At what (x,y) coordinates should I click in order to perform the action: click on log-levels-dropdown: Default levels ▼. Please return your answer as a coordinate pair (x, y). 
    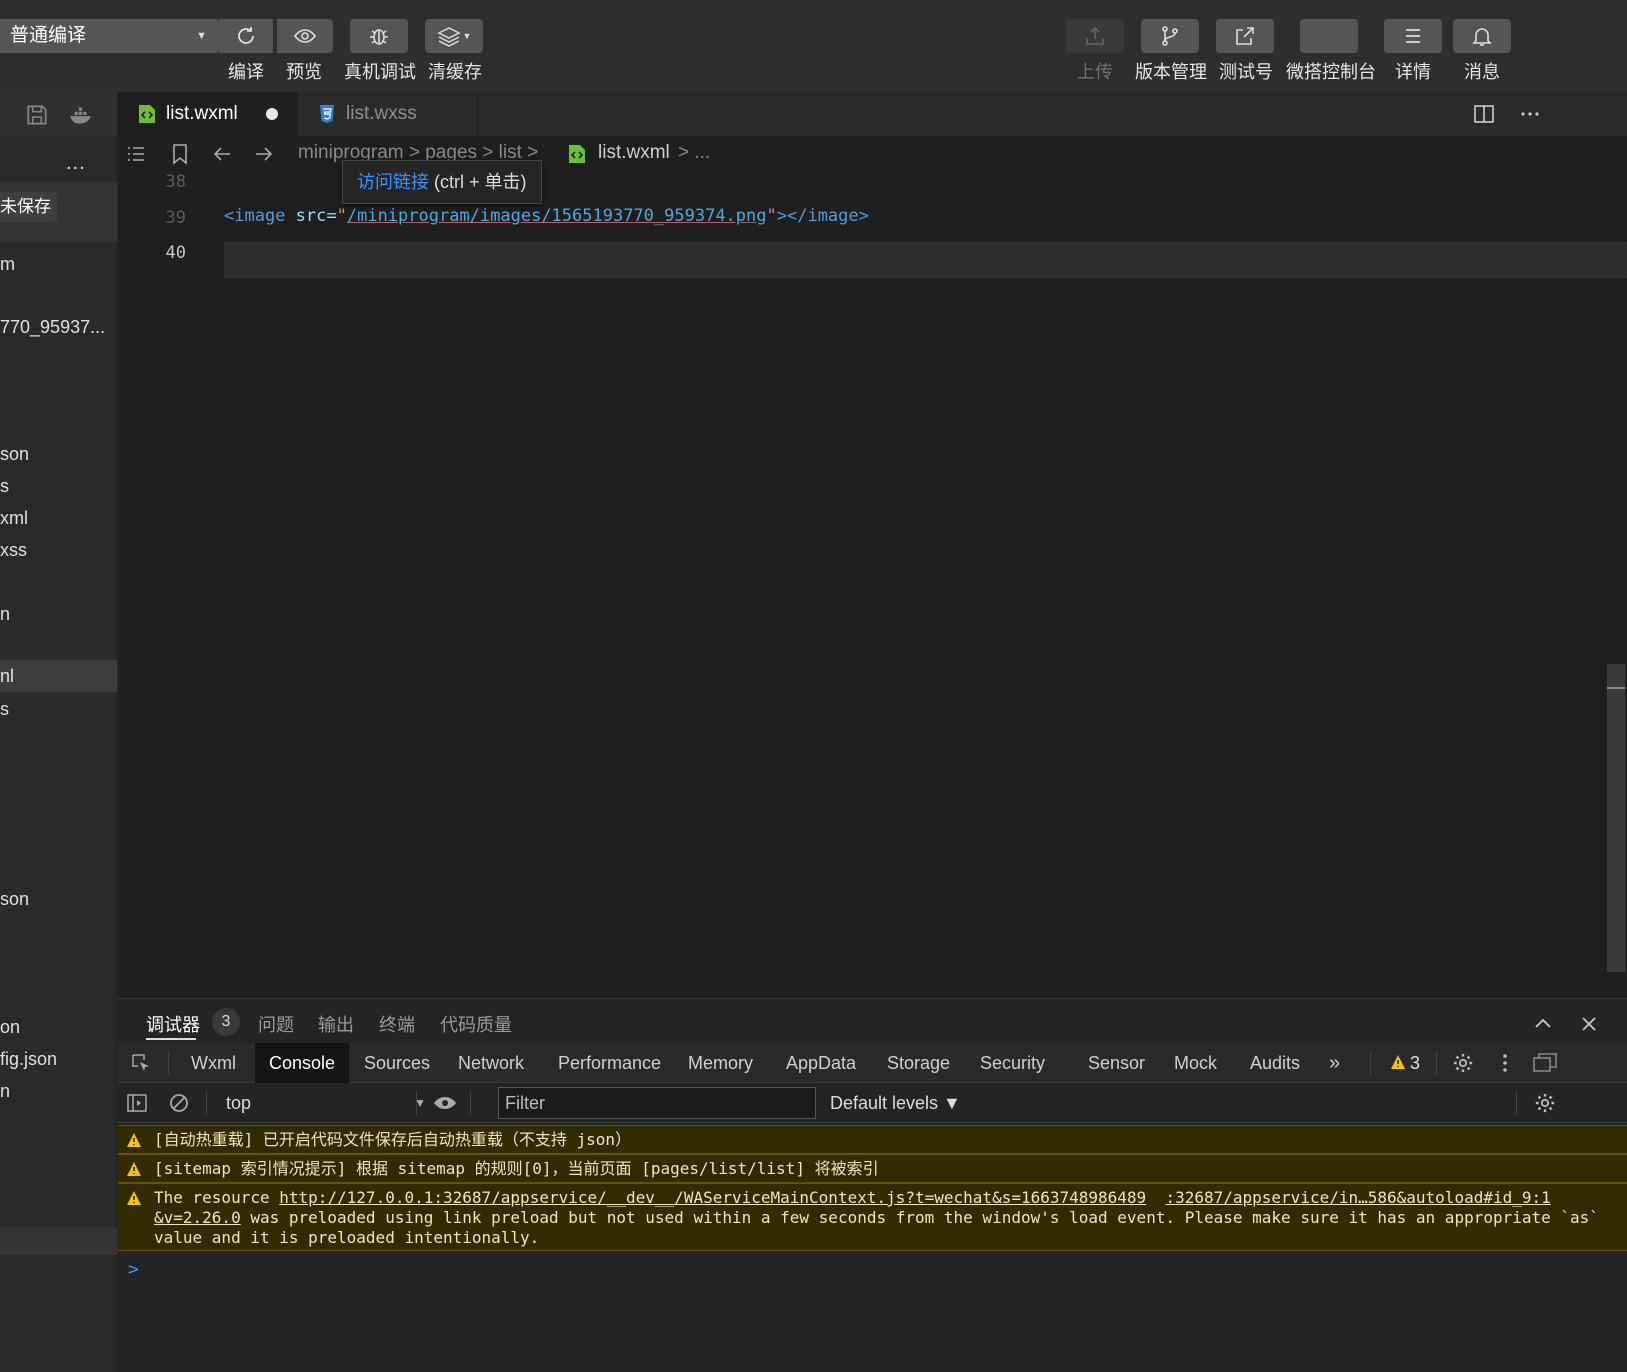
    Looking at the image, I should click on (895, 1103).